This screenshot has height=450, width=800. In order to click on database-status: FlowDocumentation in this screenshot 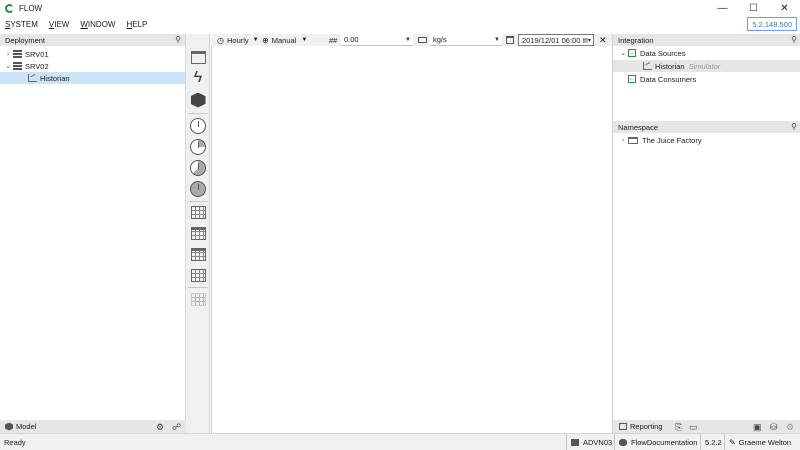, I will do `click(655, 442)`.